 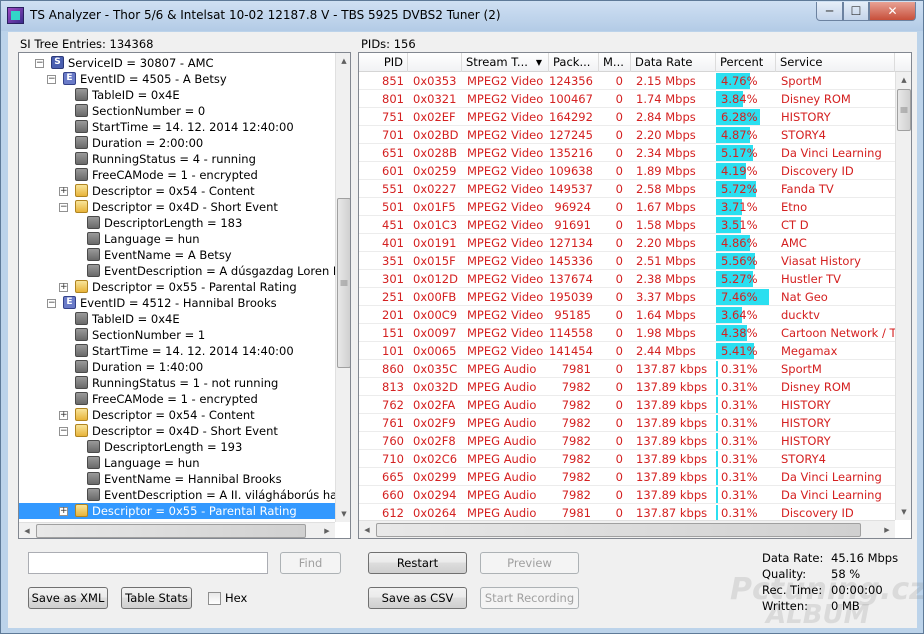 What do you see at coordinates (177, 351) in the screenshot?
I see `tree-node: StartTime = 14. 12. 2014 14:40:00` at bounding box center [177, 351].